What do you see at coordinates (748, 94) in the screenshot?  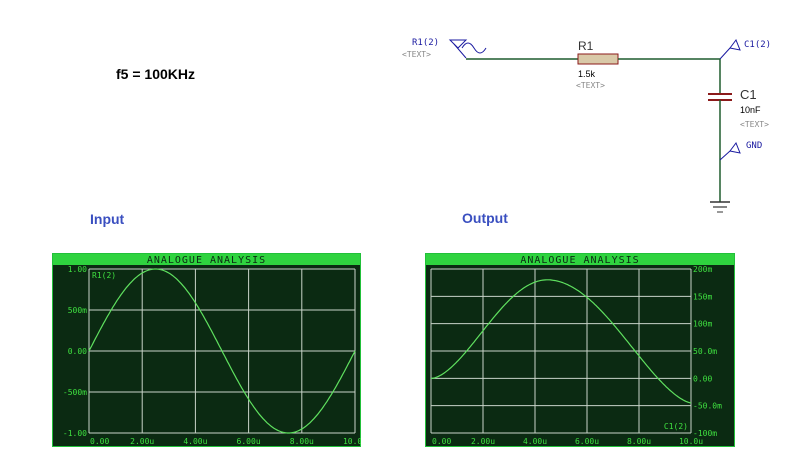 I see `capacitor-name: C1` at bounding box center [748, 94].